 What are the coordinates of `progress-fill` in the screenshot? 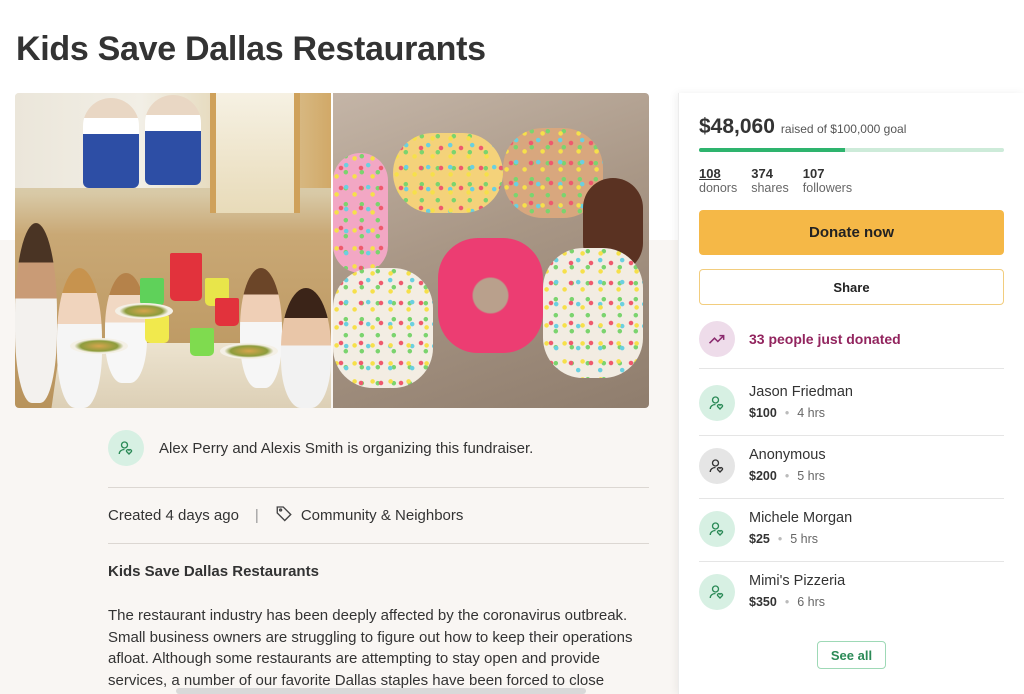 It's located at (772, 150).